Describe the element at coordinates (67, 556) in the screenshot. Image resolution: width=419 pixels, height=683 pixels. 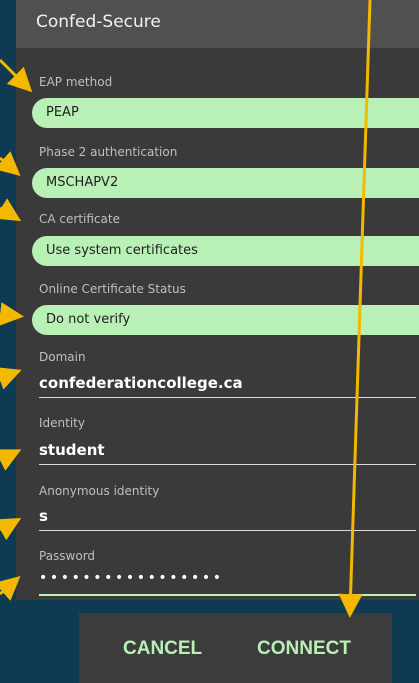
I see `password-label: Password` at that location.